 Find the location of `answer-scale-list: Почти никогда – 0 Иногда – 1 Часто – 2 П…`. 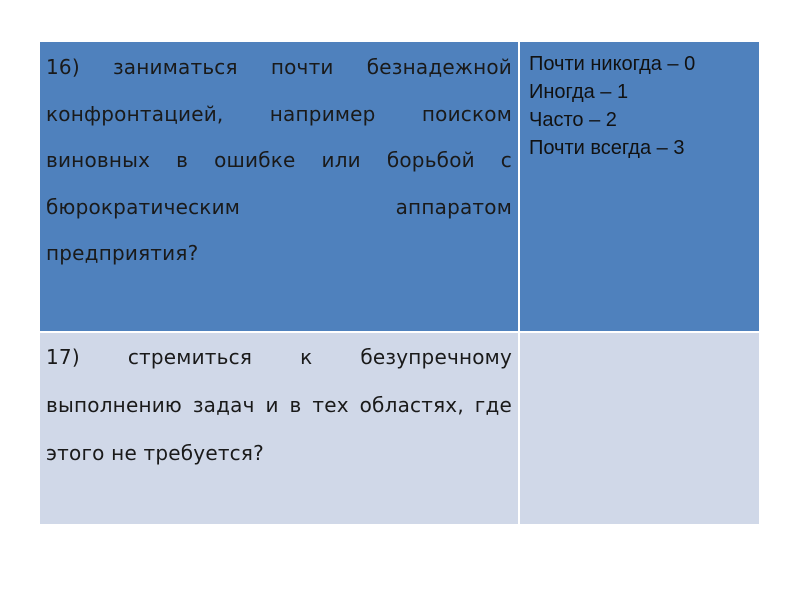

answer-scale-list: Почти никогда – 0 Иногда – 1 Часто – 2 П… is located at coordinates (639, 102).